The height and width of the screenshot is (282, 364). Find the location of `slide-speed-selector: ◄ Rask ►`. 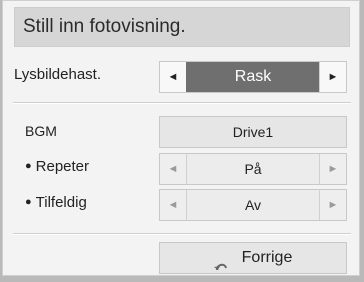

slide-speed-selector: ◄ Rask ► is located at coordinates (253, 77).